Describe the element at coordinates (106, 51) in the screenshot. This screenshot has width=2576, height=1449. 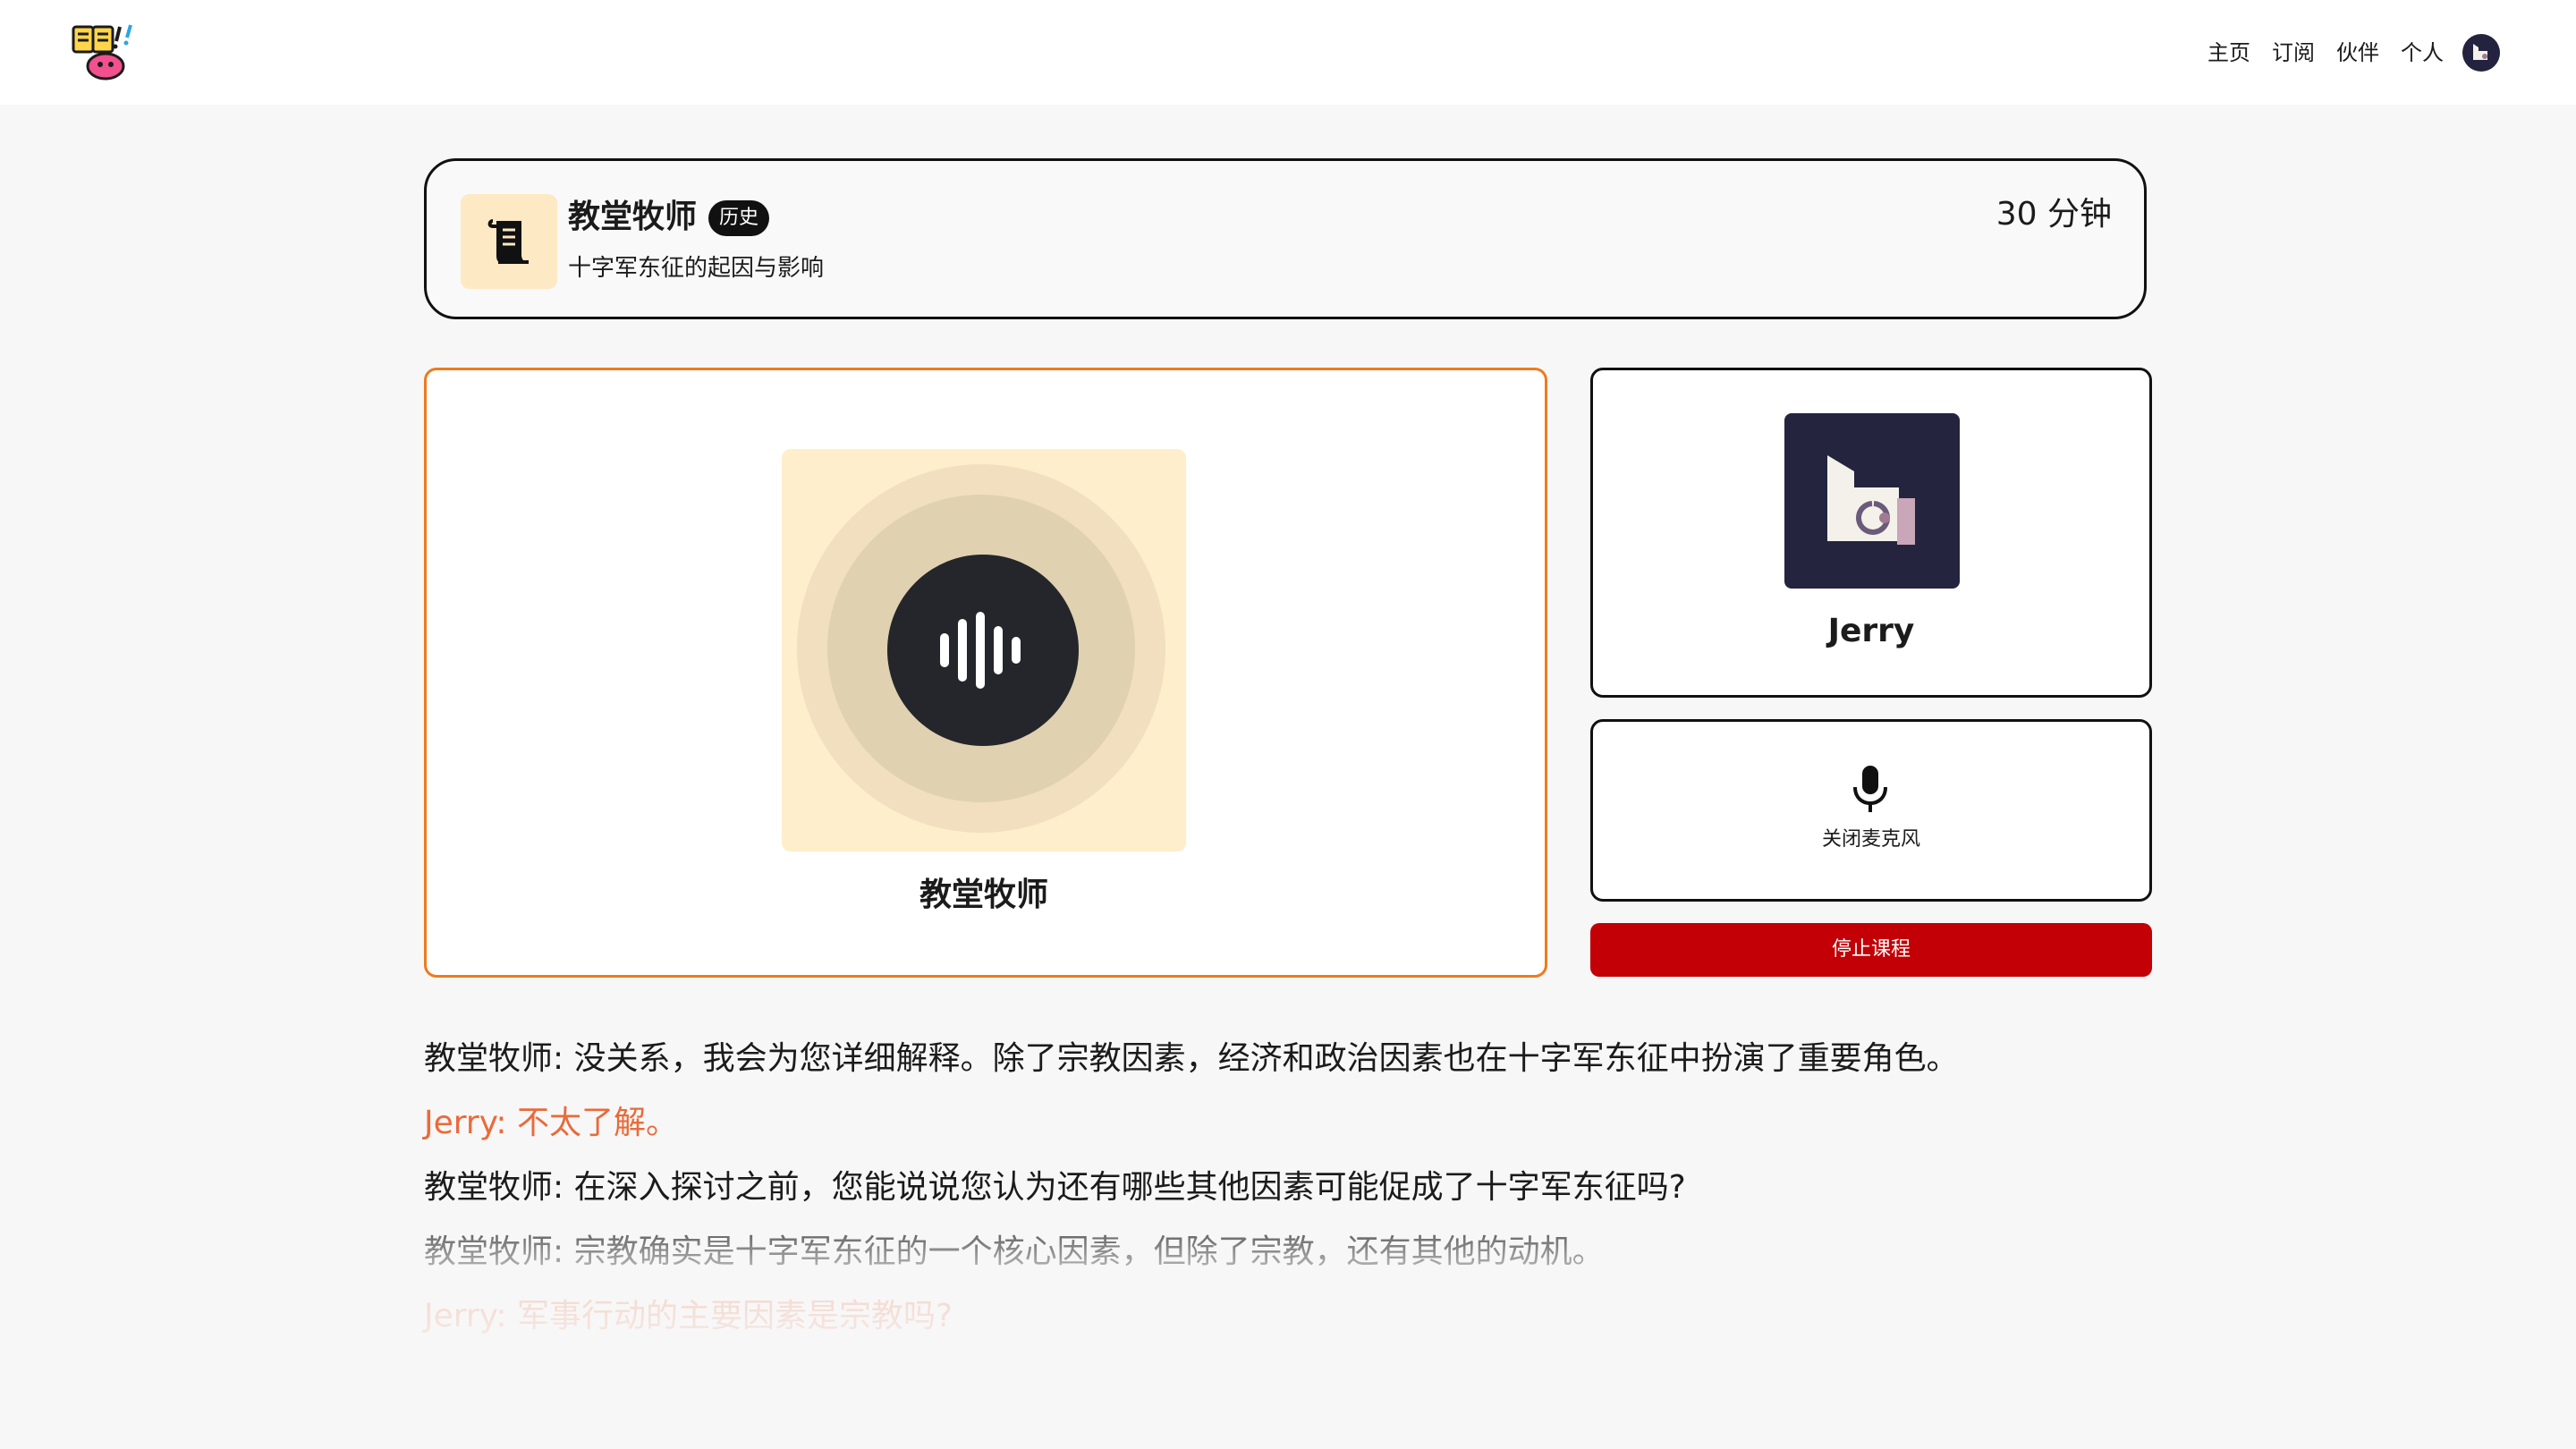
I see `app-logo-icon` at that location.